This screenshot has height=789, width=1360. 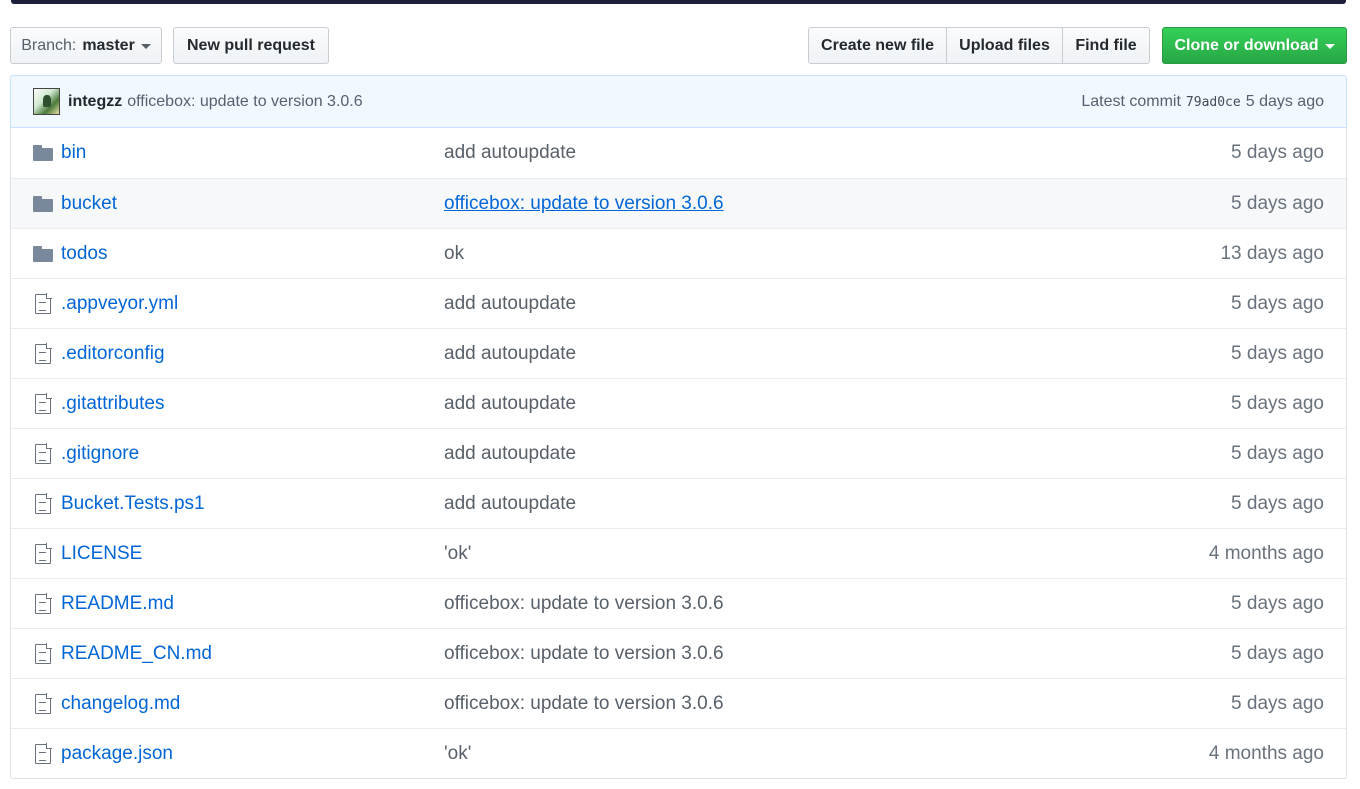 I want to click on commit-author: integzz, so click(x=95, y=102).